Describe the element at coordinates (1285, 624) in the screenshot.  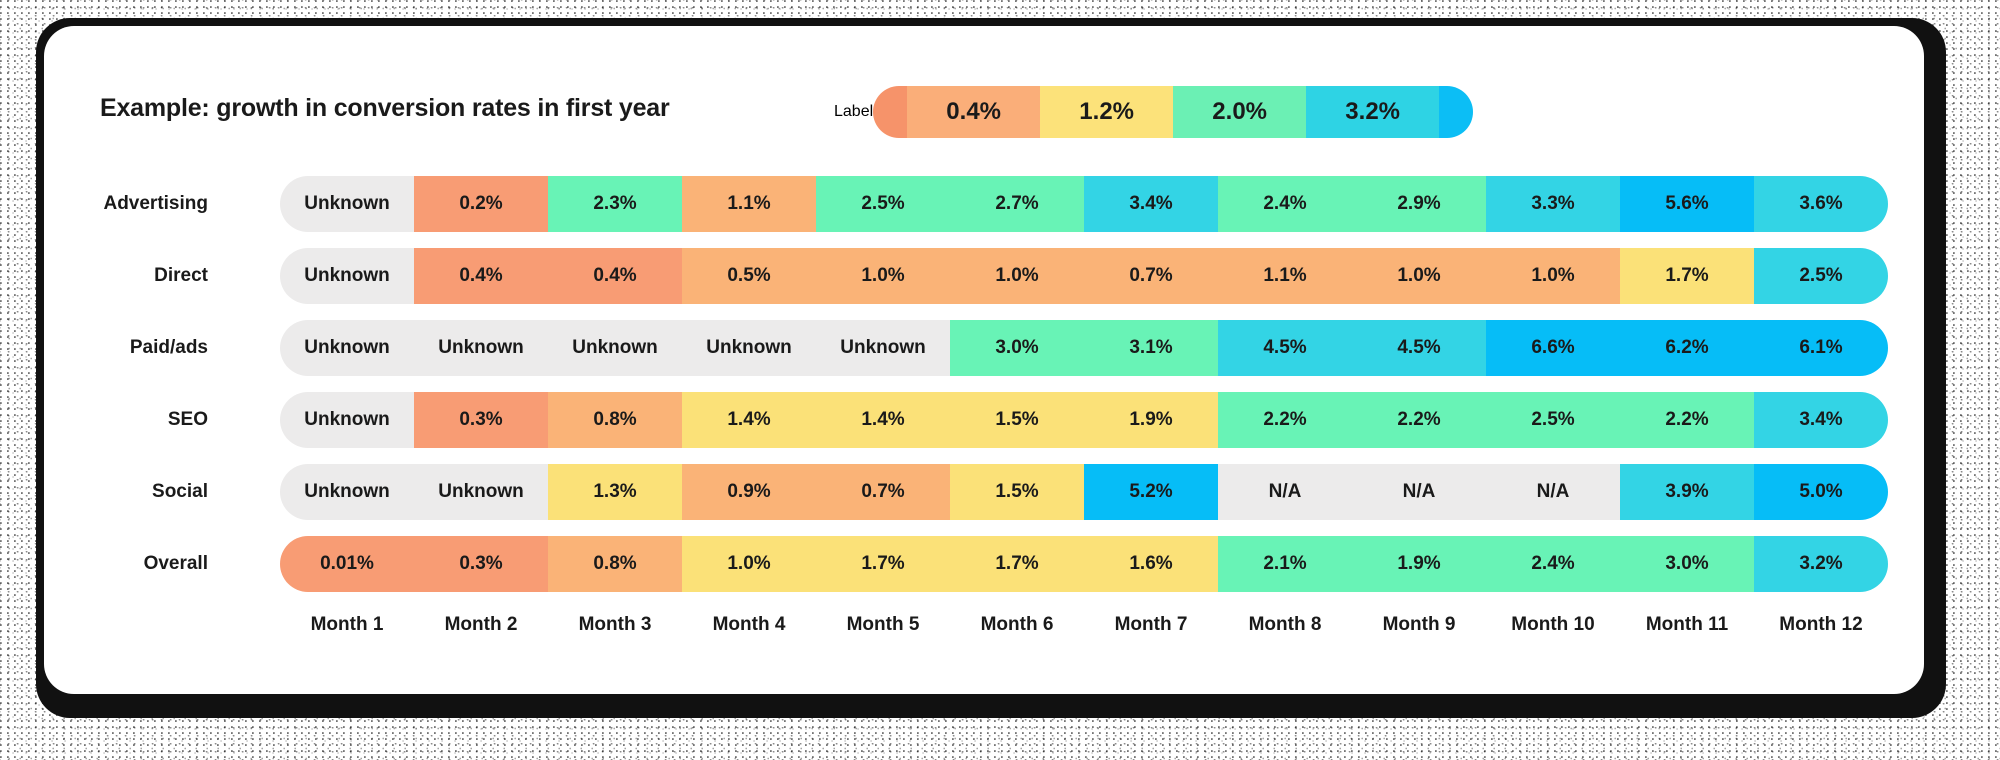
I see `axis-tick-label: Month 8` at that location.